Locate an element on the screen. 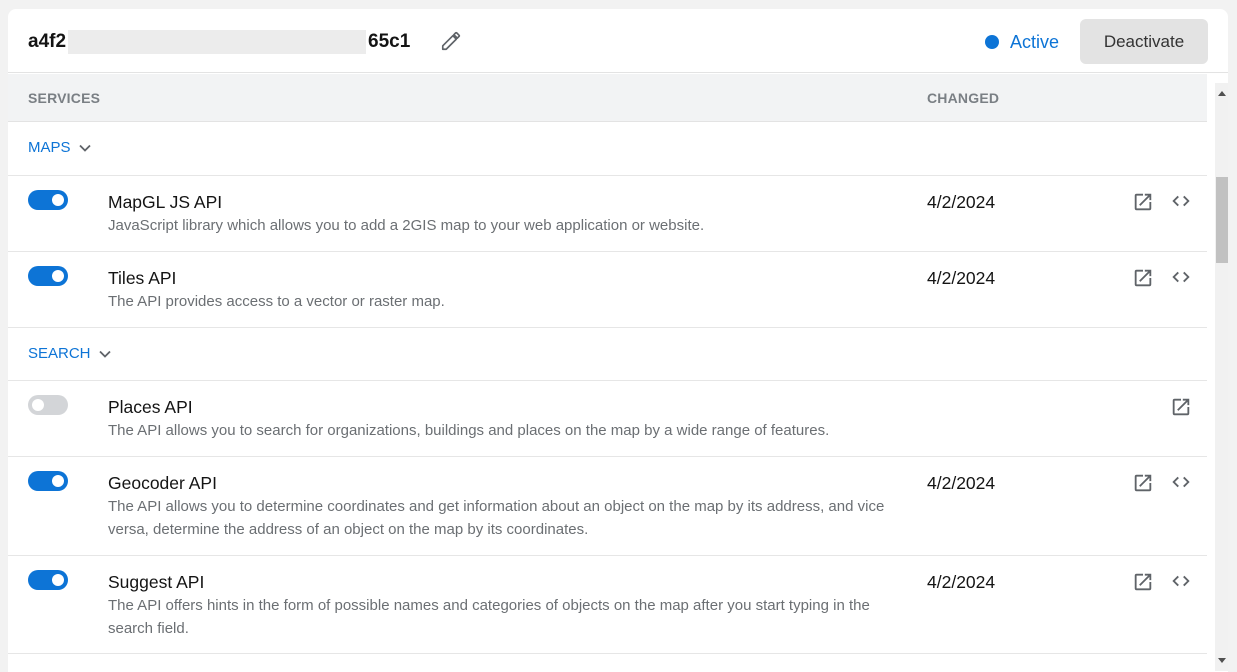  status-indicator: Active is located at coordinates (1022, 42).